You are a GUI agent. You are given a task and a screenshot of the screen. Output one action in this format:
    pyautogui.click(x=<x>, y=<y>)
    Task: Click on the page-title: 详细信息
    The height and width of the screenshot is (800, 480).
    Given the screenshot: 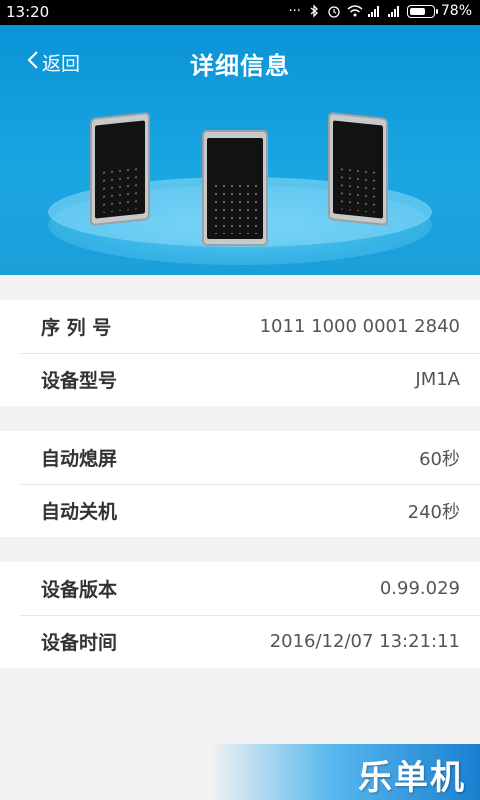 What is the action you would take?
    pyautogui.click(x=240, y=66)
    